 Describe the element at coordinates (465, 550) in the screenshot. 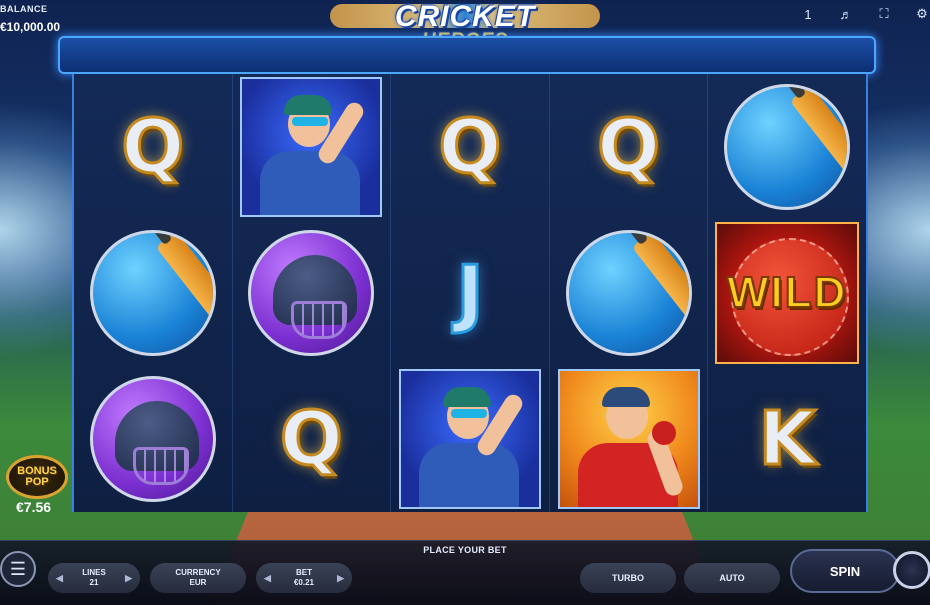

I see `place-bet-label: PLACE YOUR BET` at that location.